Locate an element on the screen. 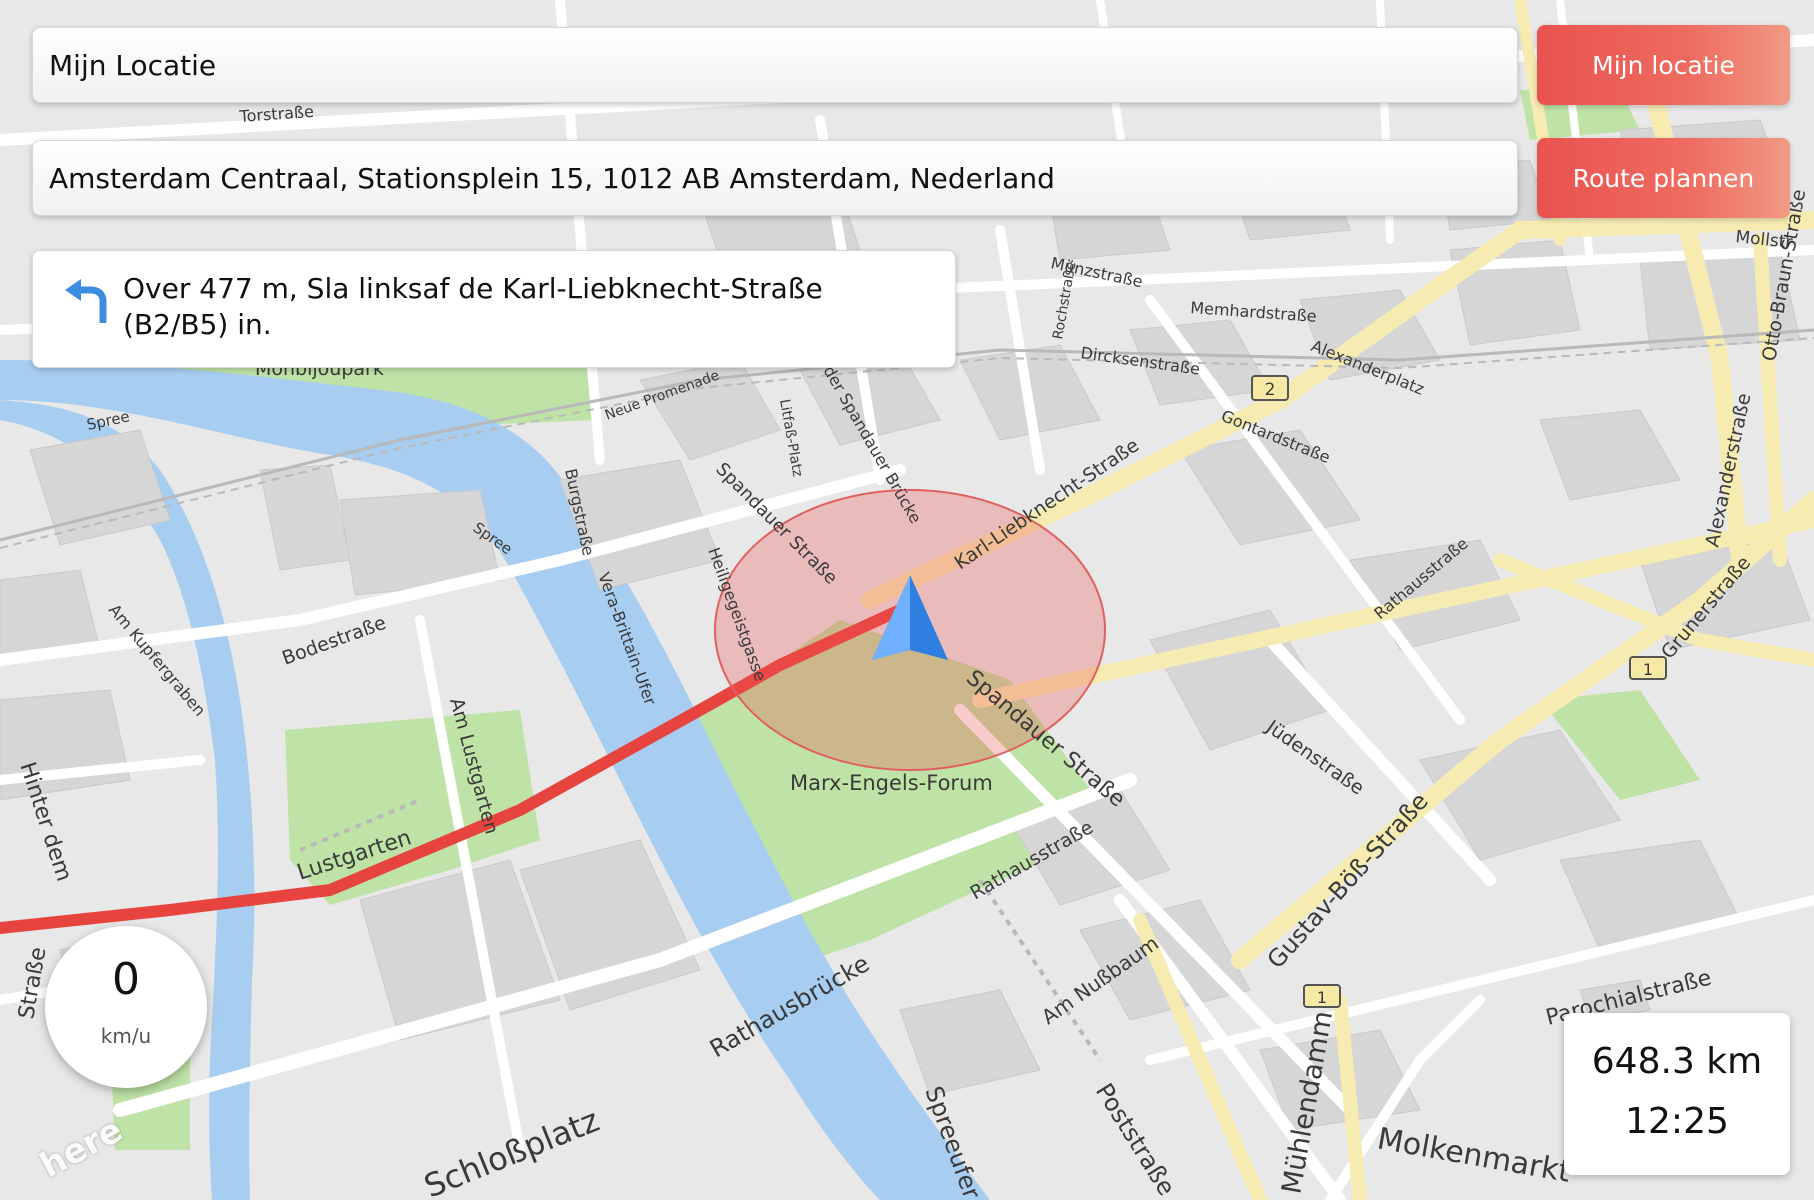 This screenshot has height=1200, width=1814. route-shield-1a: 1 is located at coordinates (1648, 668).